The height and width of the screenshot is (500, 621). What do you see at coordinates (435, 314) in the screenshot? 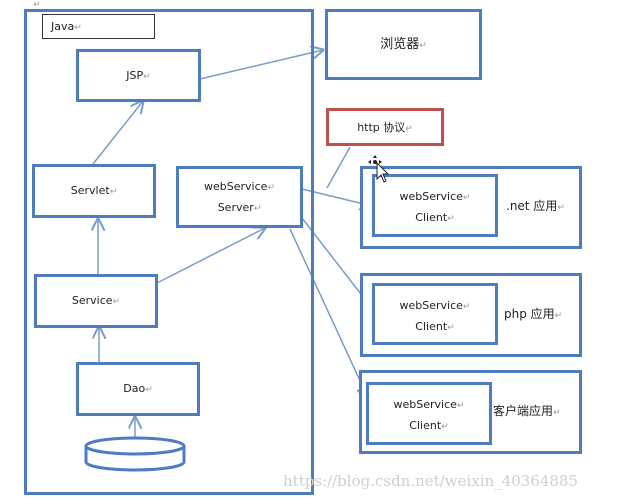
I see `php-client-node: webService↵ Client↵` at bounding box center [435, 314].